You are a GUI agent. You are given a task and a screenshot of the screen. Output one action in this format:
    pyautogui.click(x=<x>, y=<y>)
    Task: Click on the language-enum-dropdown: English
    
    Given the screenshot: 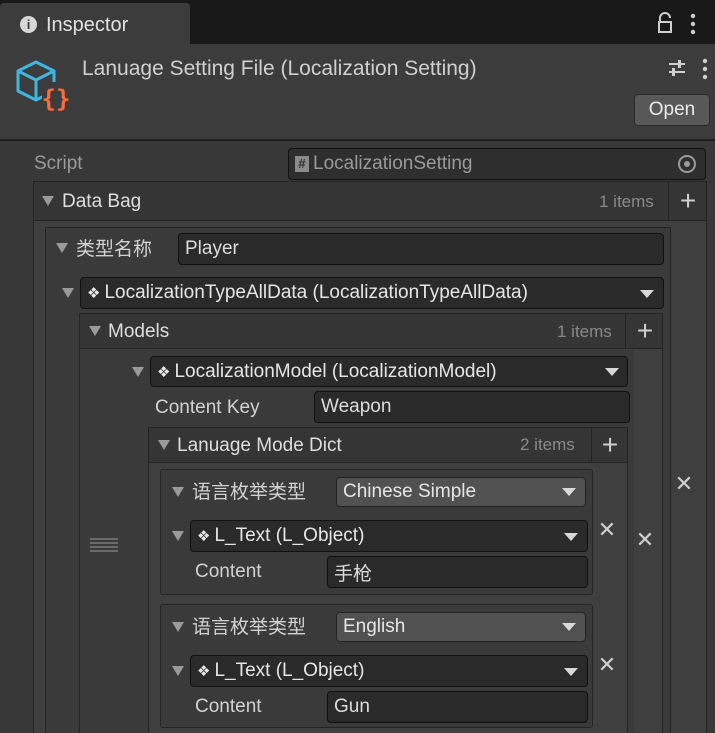 What is the action you would take?
    pyautogui.click(x=461, y=627)
    